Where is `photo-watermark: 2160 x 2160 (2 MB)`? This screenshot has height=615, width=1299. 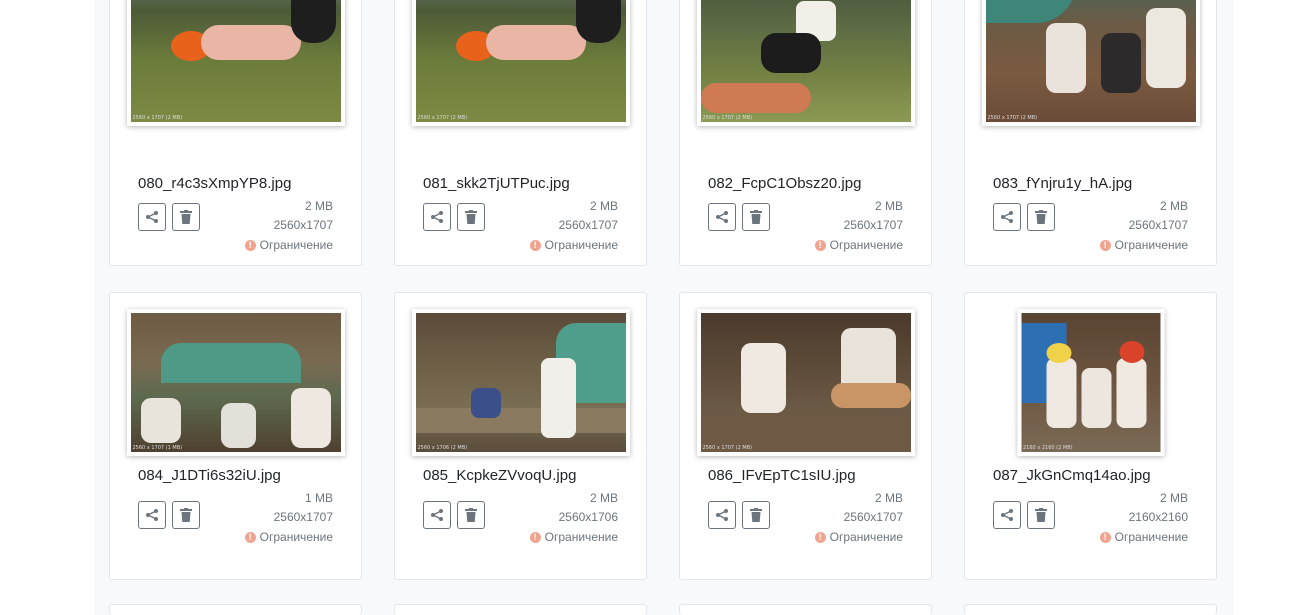 photo-watermark: 2160 x 2160 (2 MB) is located at coordinates (1048, 448).